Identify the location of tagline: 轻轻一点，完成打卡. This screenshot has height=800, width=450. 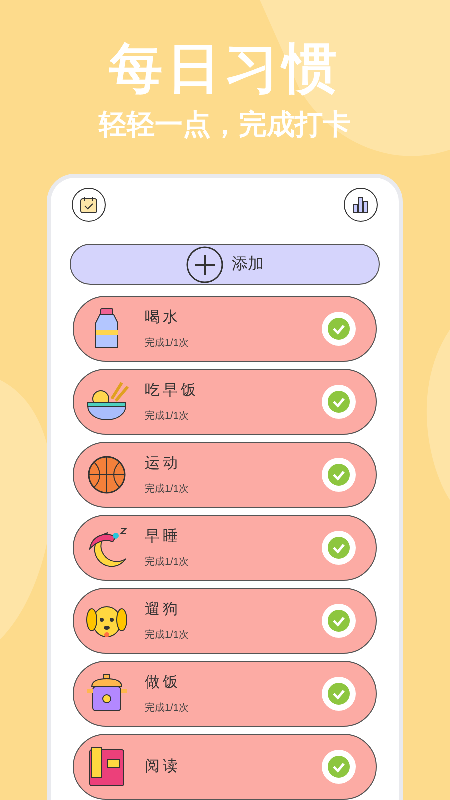
(225, 125).